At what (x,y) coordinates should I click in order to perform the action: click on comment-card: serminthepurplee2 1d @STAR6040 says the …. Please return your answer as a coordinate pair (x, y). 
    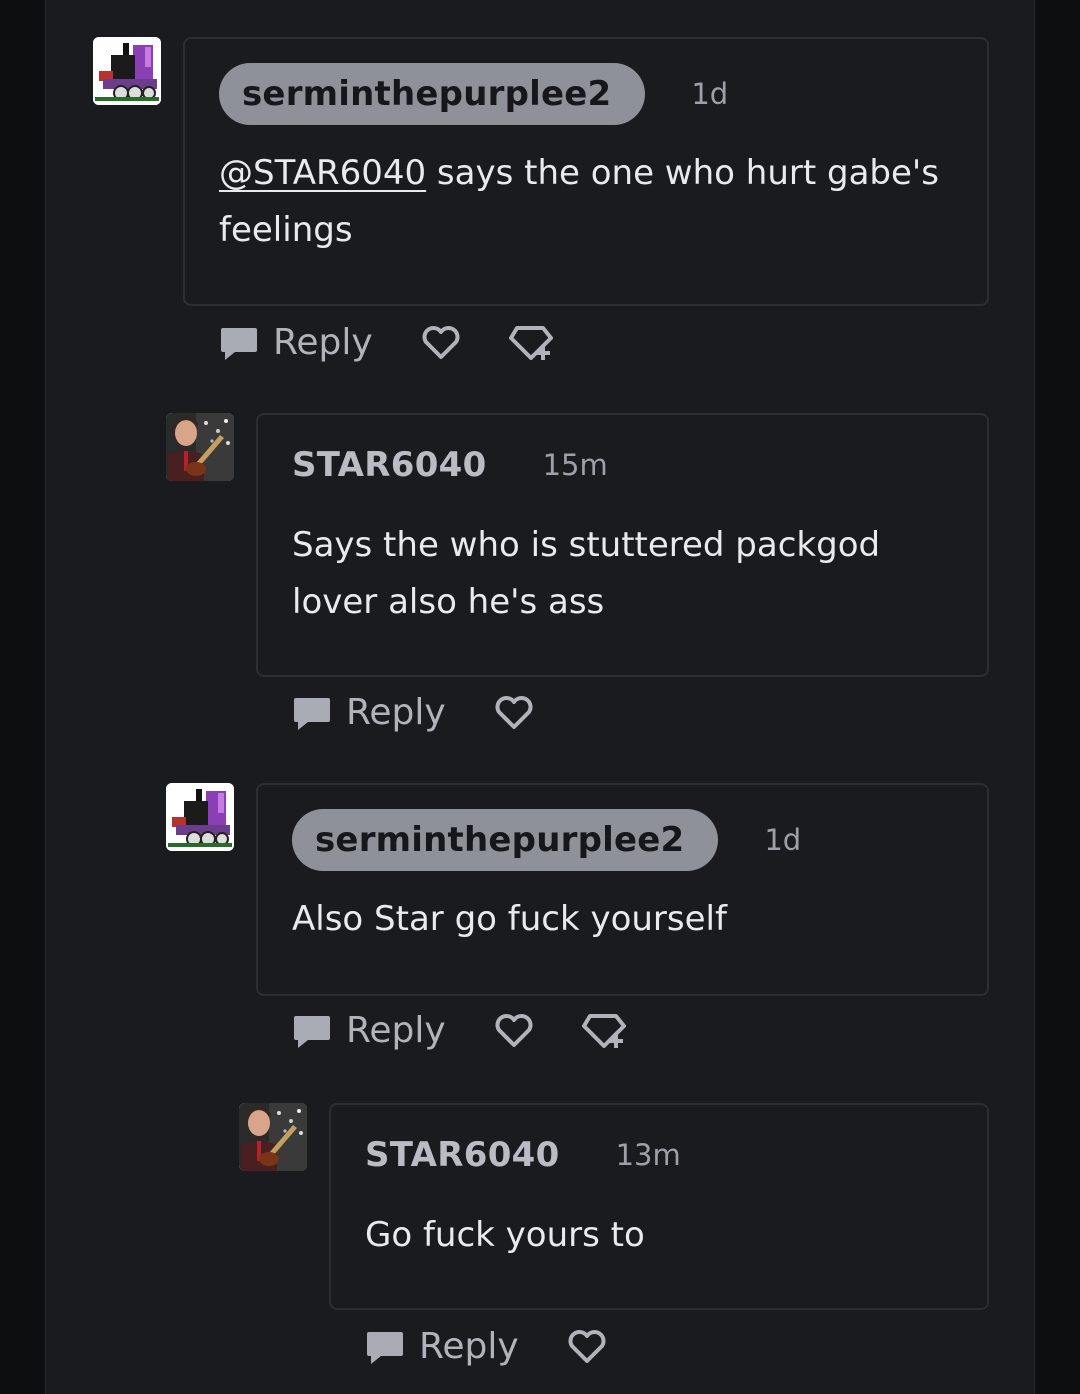
    Looking at the image, I should click on (586, 171).